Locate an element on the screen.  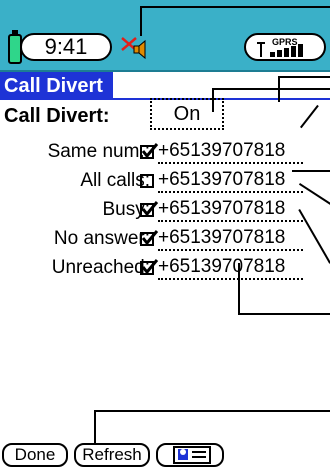
call-divert-label: Call Divert: is located at coordinates (57, 116).